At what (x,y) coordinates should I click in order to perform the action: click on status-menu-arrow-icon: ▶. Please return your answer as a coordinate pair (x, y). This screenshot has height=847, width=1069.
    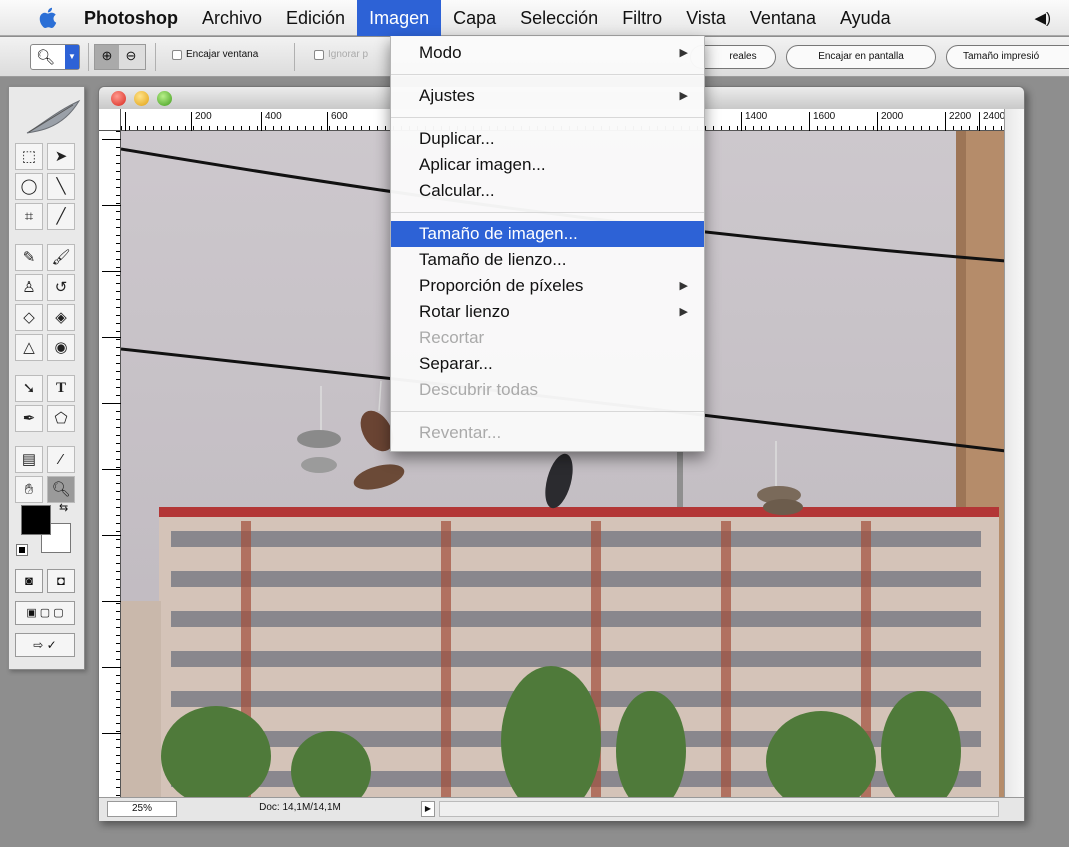
    Looking at the image, I should click on (428, 809).